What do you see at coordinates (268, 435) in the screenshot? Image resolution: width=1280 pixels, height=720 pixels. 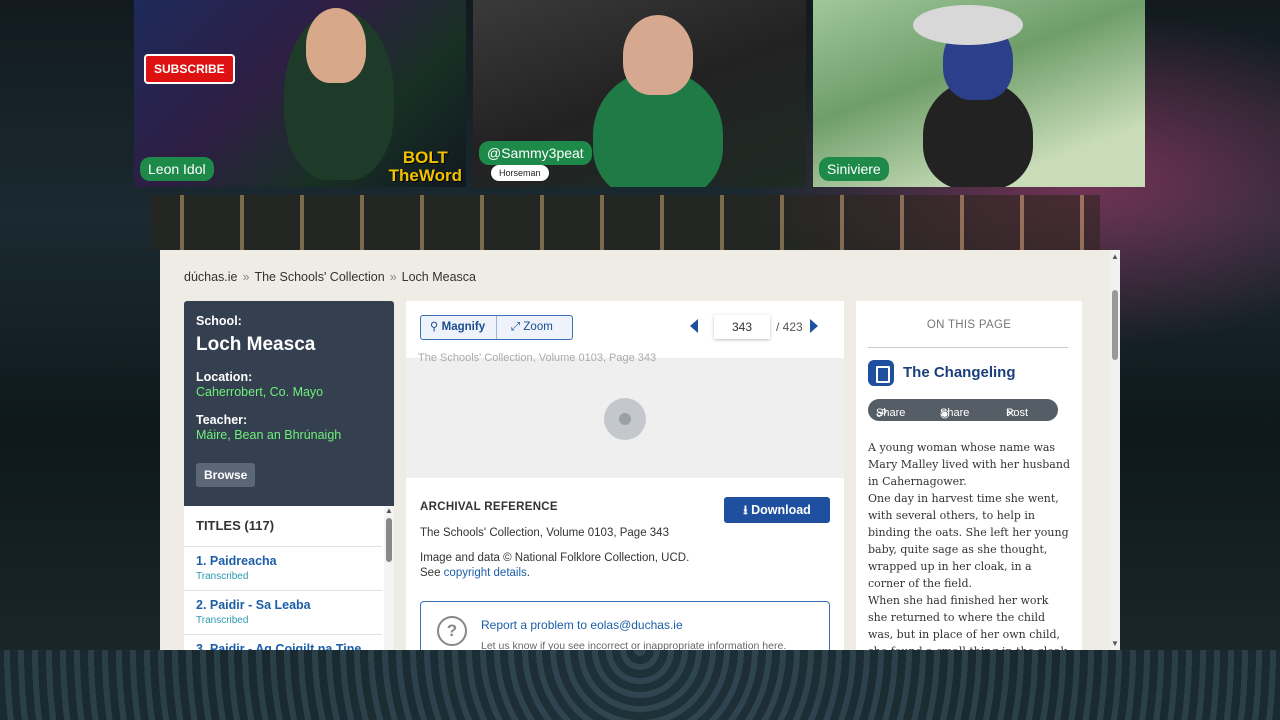 I see `teacher-value: Máire, Bean an Bhrúnaigh` at bounding box center [268, 435].